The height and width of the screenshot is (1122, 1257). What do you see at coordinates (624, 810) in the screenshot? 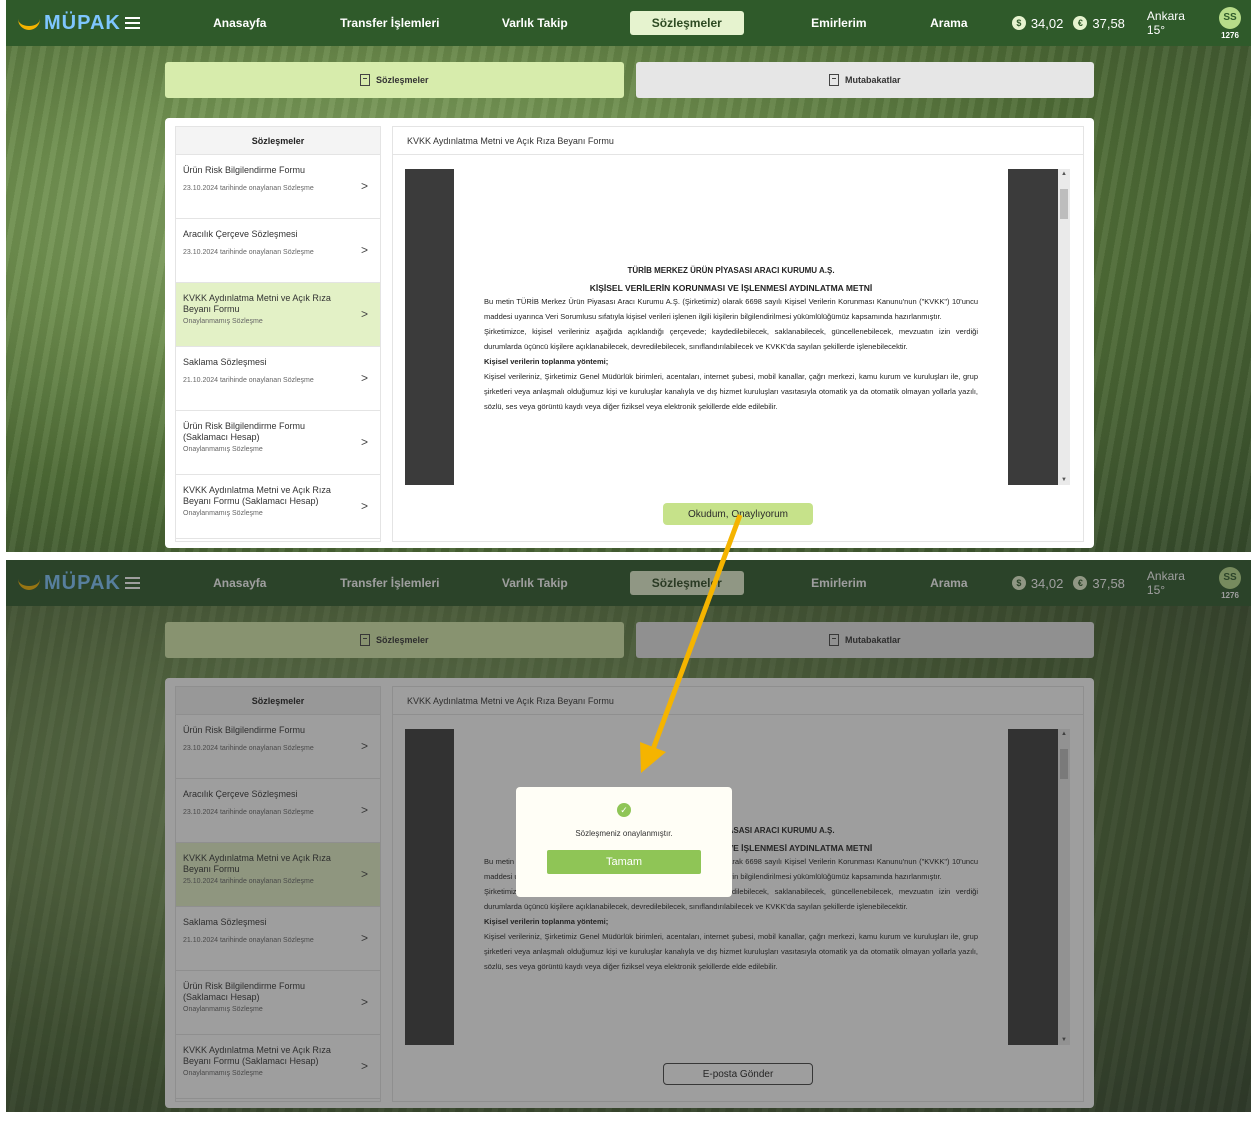
I see `check-icon: ✓` at bounding box center [624, 810].